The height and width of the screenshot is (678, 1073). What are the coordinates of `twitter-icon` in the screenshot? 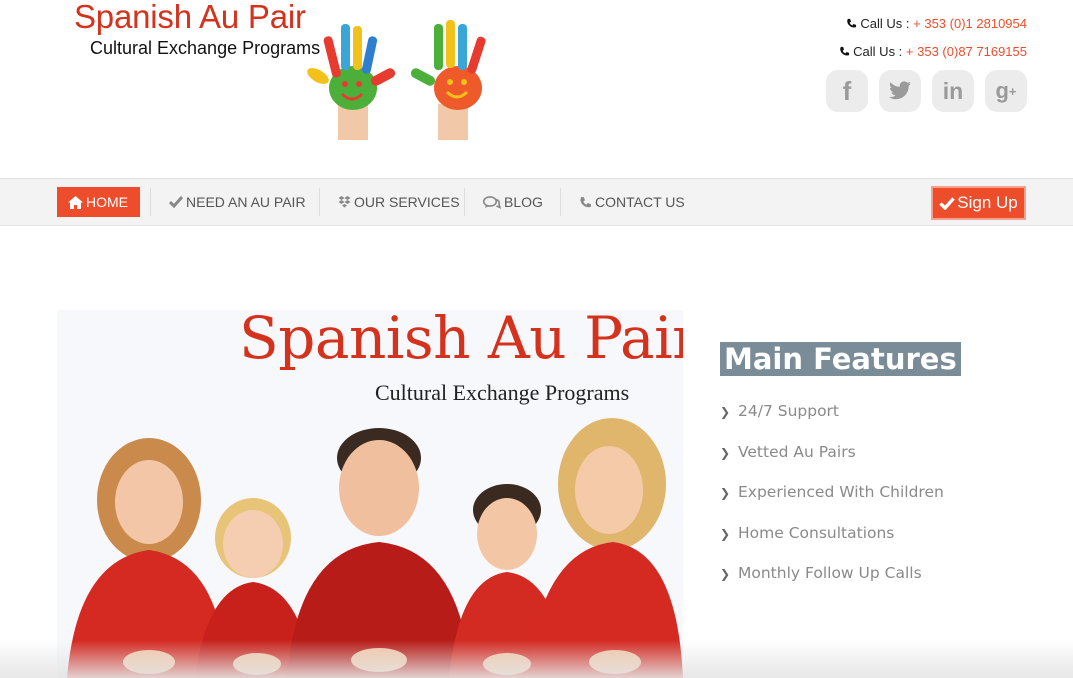 It's located at (900, 91).